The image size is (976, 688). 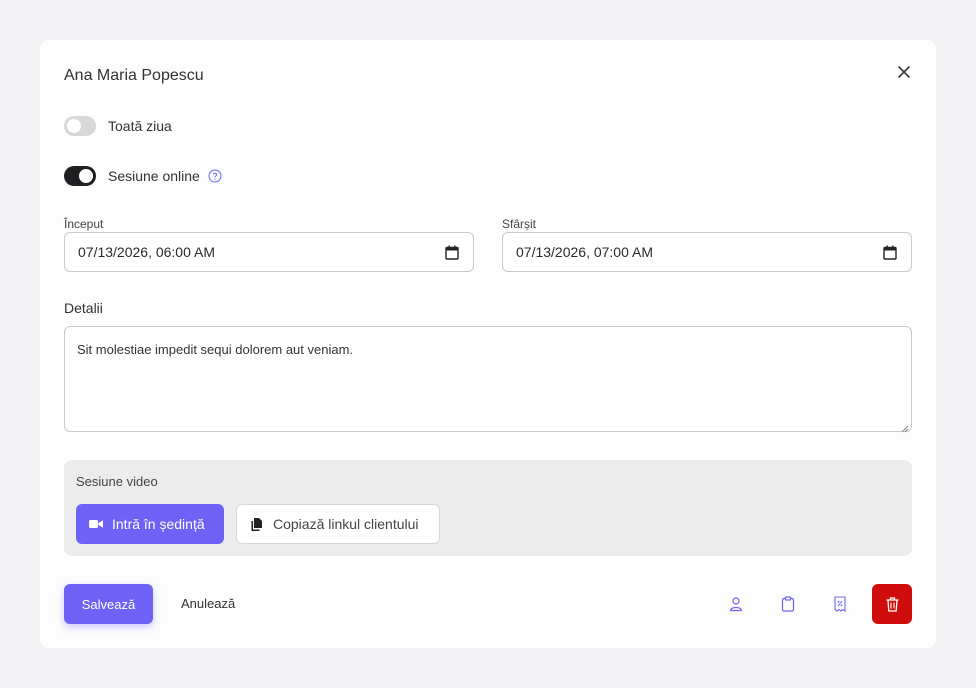 I want to click on cancel-button: Anulează, so click(x=208, y=603).